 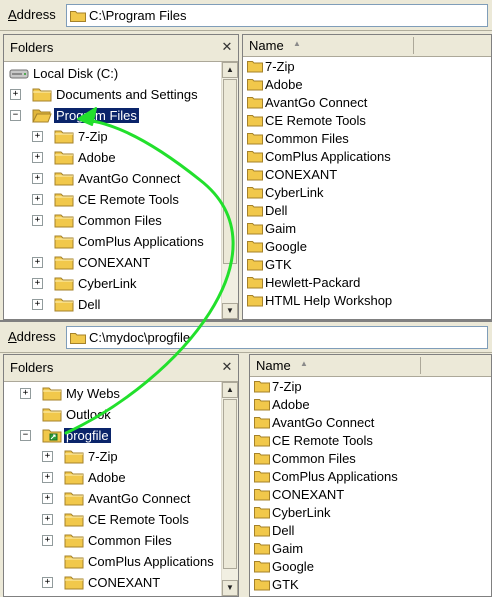 I want to click on tree-item: + My Webs, so click(x=113, y=394).